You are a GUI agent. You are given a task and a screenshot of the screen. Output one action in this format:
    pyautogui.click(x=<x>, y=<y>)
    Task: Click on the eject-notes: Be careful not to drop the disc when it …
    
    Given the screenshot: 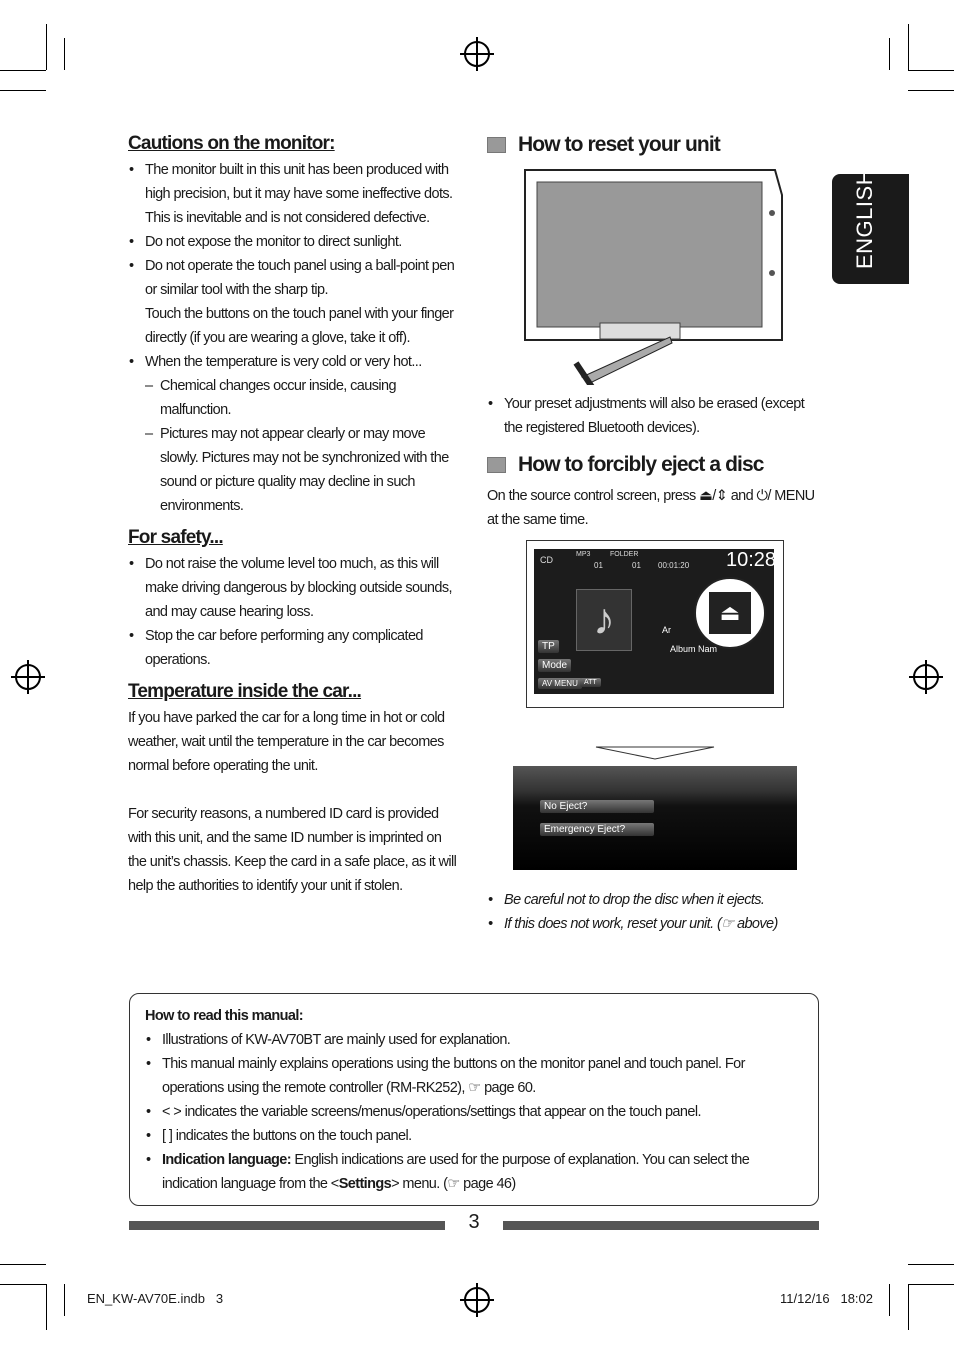 What is the action you would take?
    pyautogui.click(x=652, y=912)
    